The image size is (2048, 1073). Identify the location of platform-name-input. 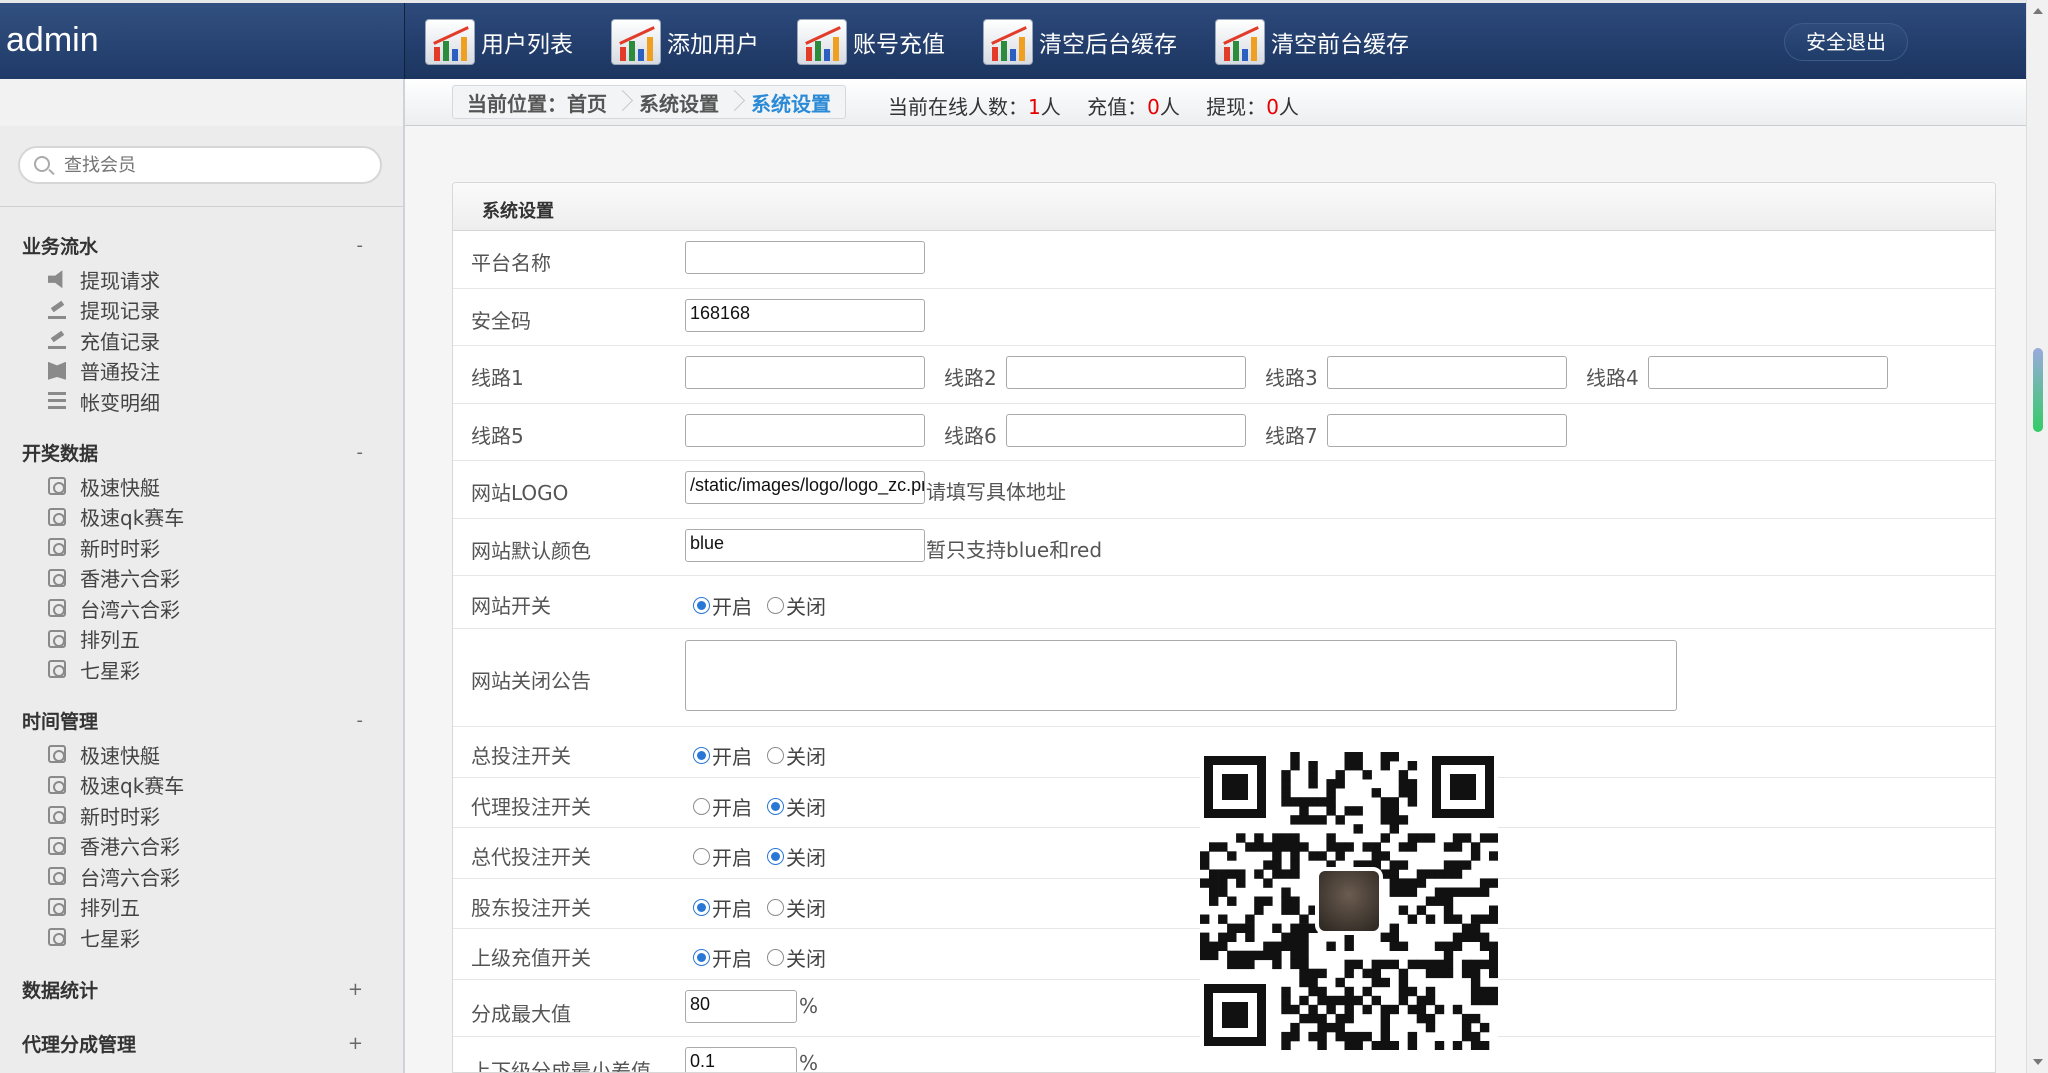
(805, 257).